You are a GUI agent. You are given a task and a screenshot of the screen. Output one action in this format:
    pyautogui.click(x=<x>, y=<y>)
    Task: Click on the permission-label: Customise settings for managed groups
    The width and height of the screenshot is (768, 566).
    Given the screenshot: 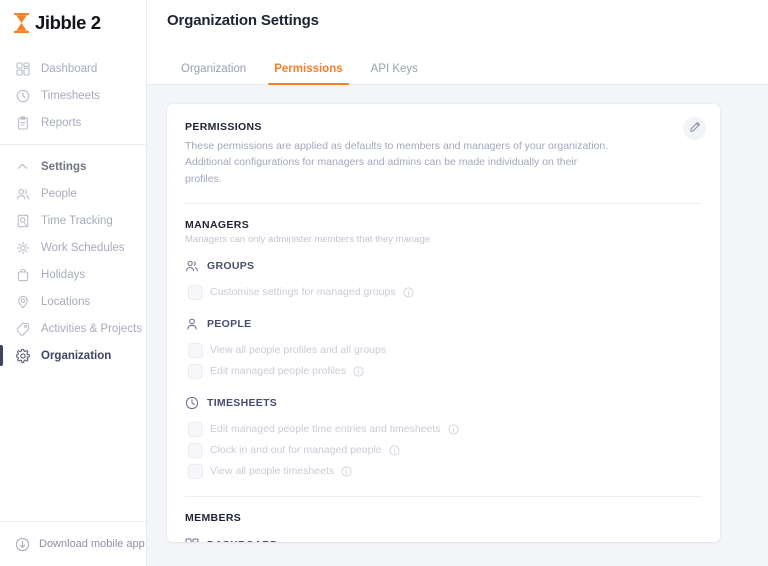 What is the action you would take?
    pyautogui.click(x=303, y=292)
    